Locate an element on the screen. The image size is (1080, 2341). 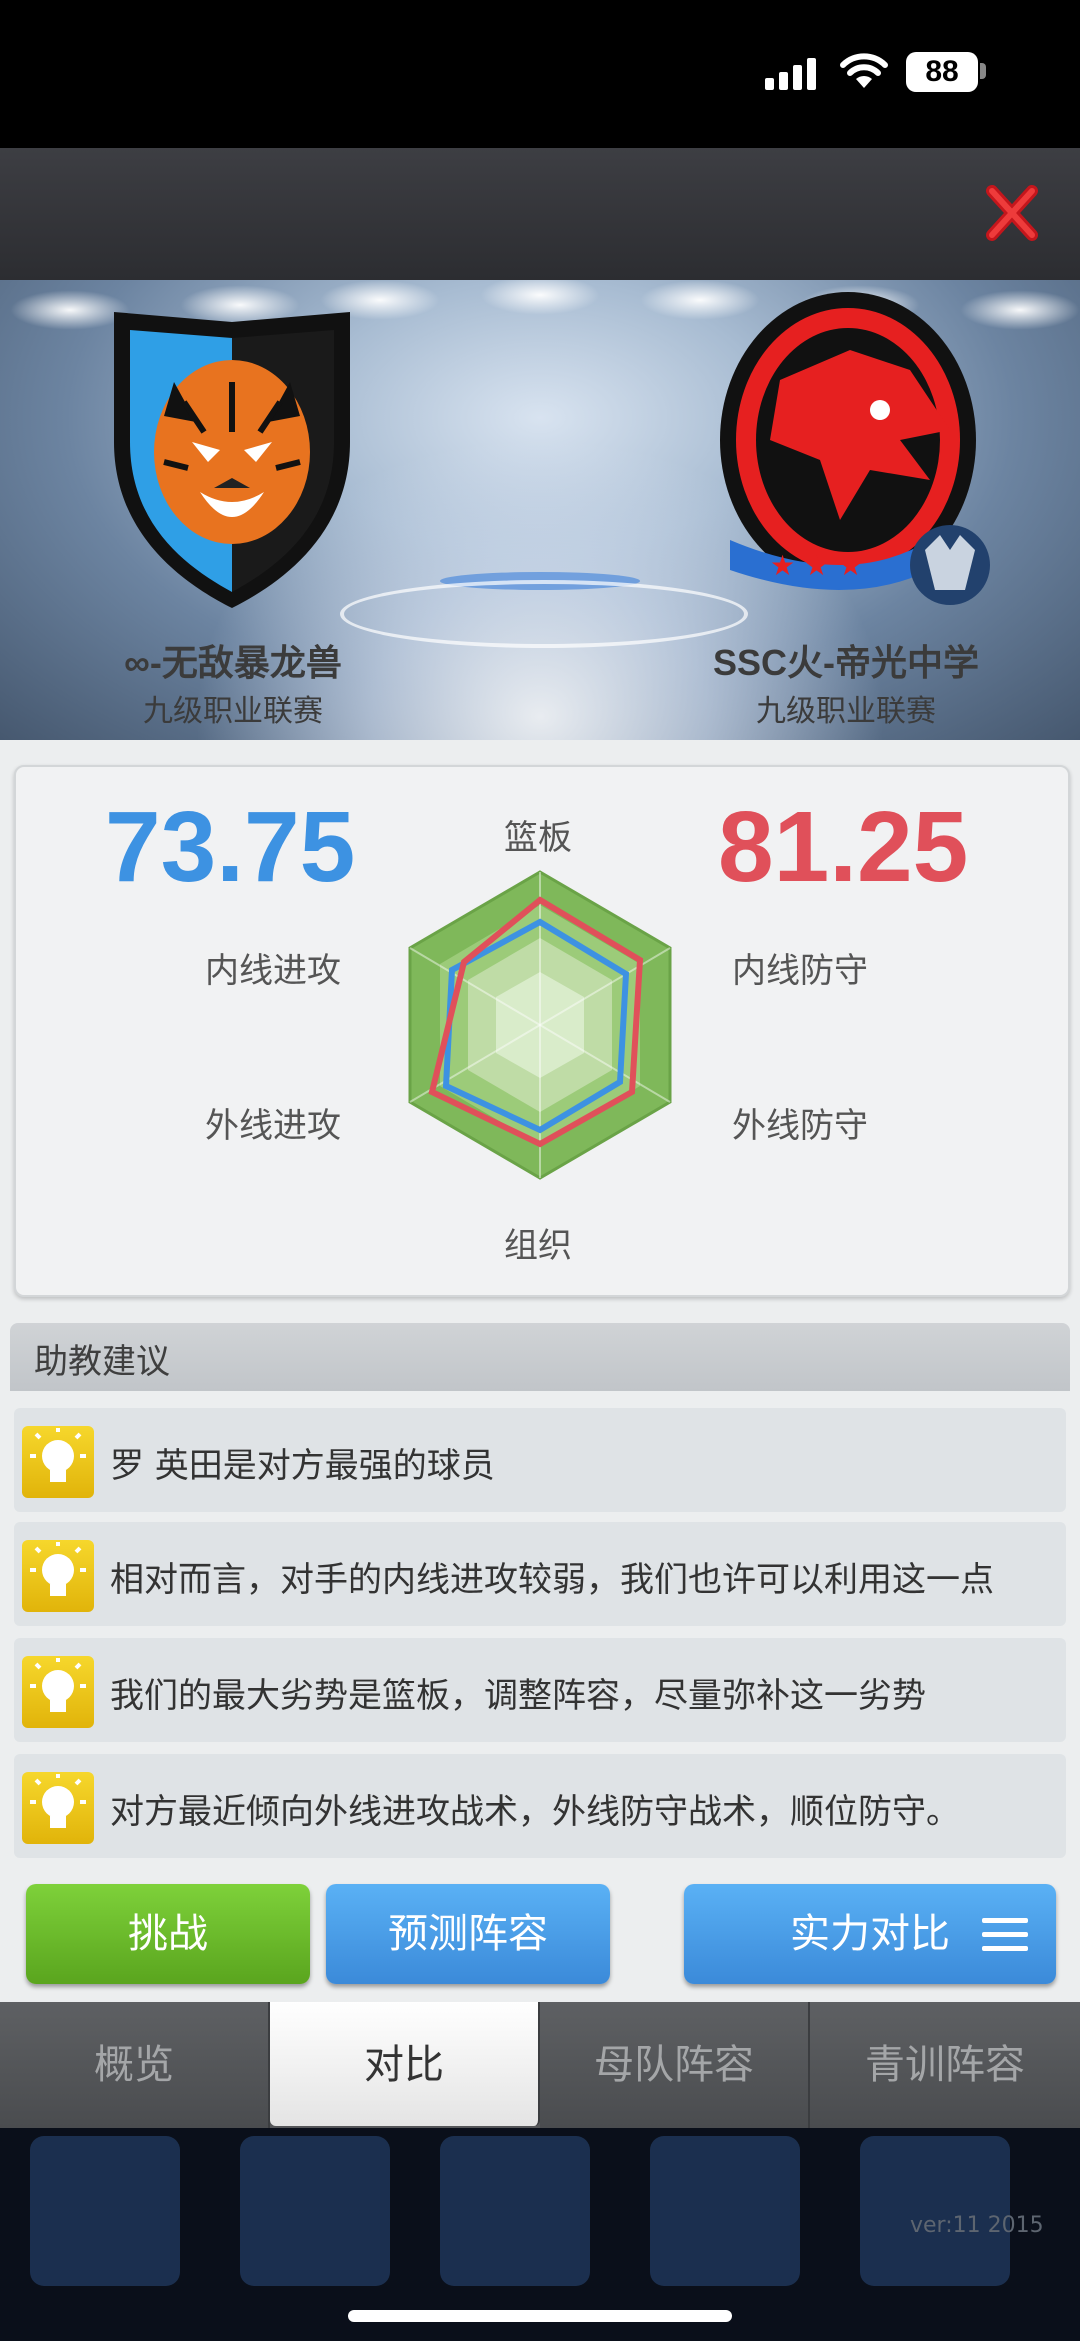
tab-overview: 概览 is located at coordinates (135, 2065).